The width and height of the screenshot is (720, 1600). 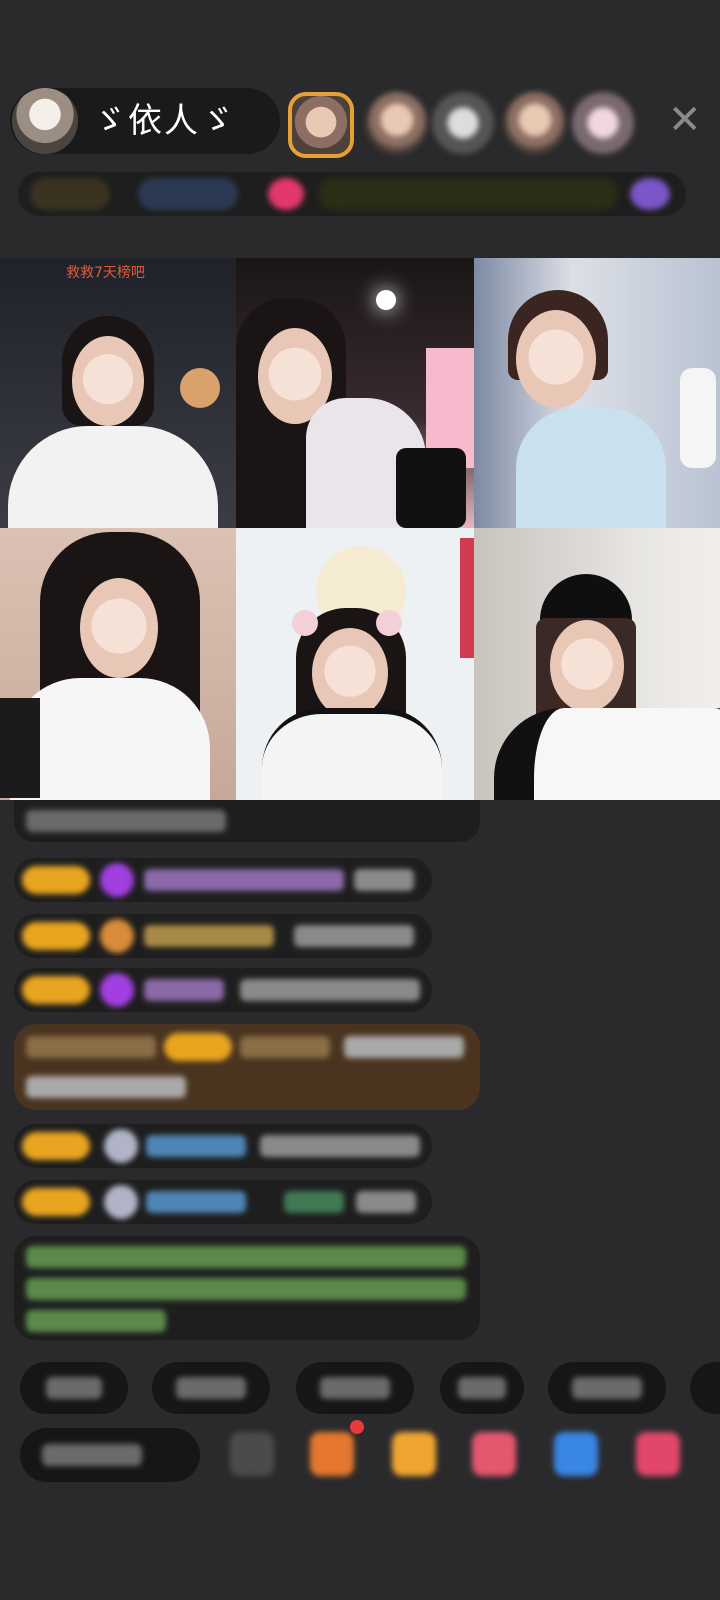 I want to click on chat-message-highlight, so click(x=247, y=1067).